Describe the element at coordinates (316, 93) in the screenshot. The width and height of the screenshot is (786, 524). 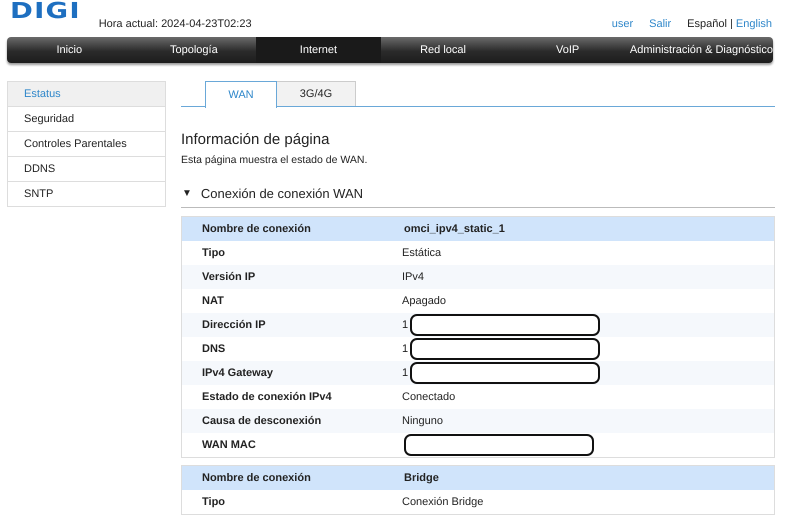
I see `tab: 3G/4G` at that location.